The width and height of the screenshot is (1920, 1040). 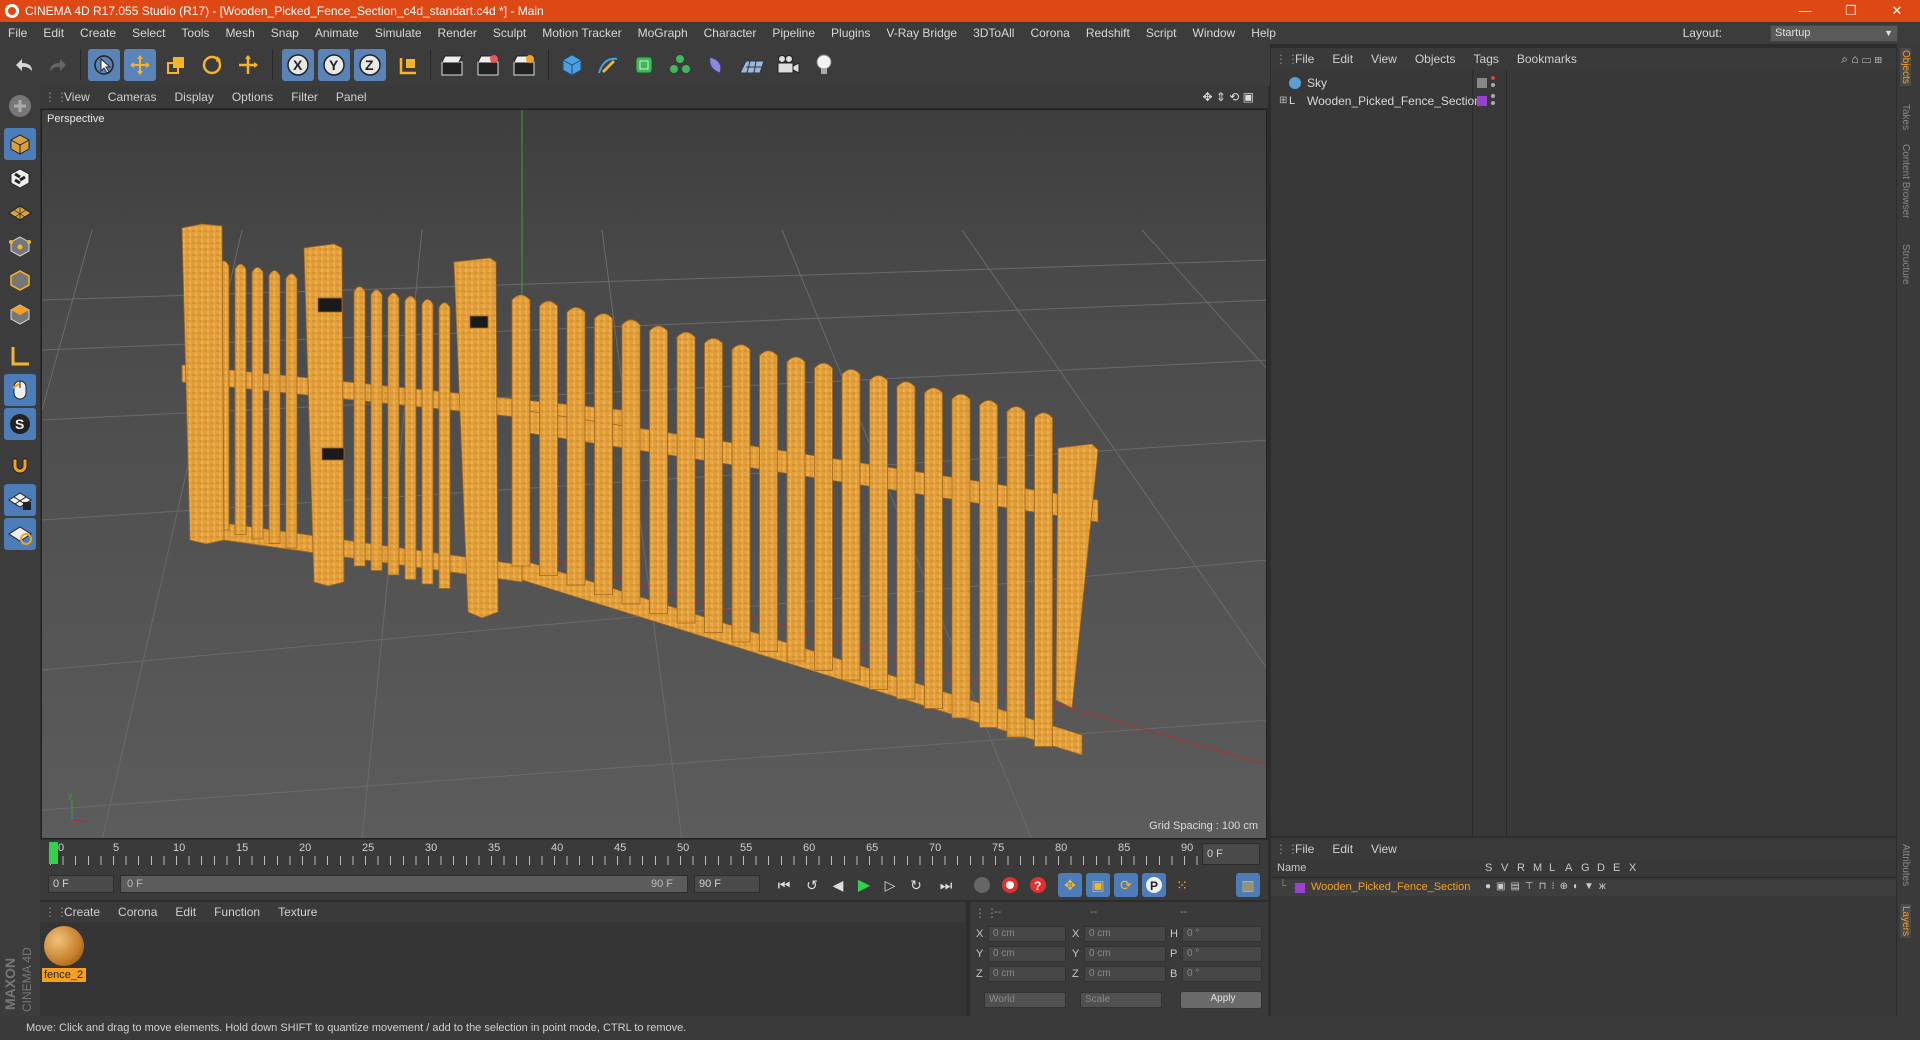 What do you see at coordinates (1860, 59) in the screenshot?
I see `search-icon: ⌕ ⌂ ▭ ⊞` at bounding box center [1860, 59].